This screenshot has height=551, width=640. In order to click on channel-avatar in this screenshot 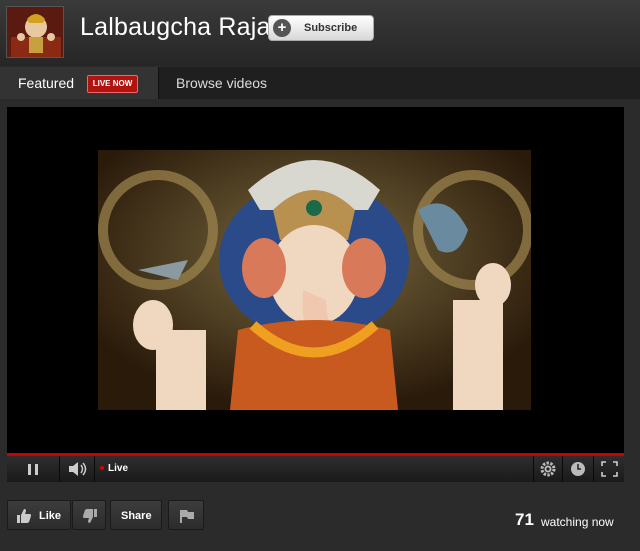, I will do `click(35, 32)`.